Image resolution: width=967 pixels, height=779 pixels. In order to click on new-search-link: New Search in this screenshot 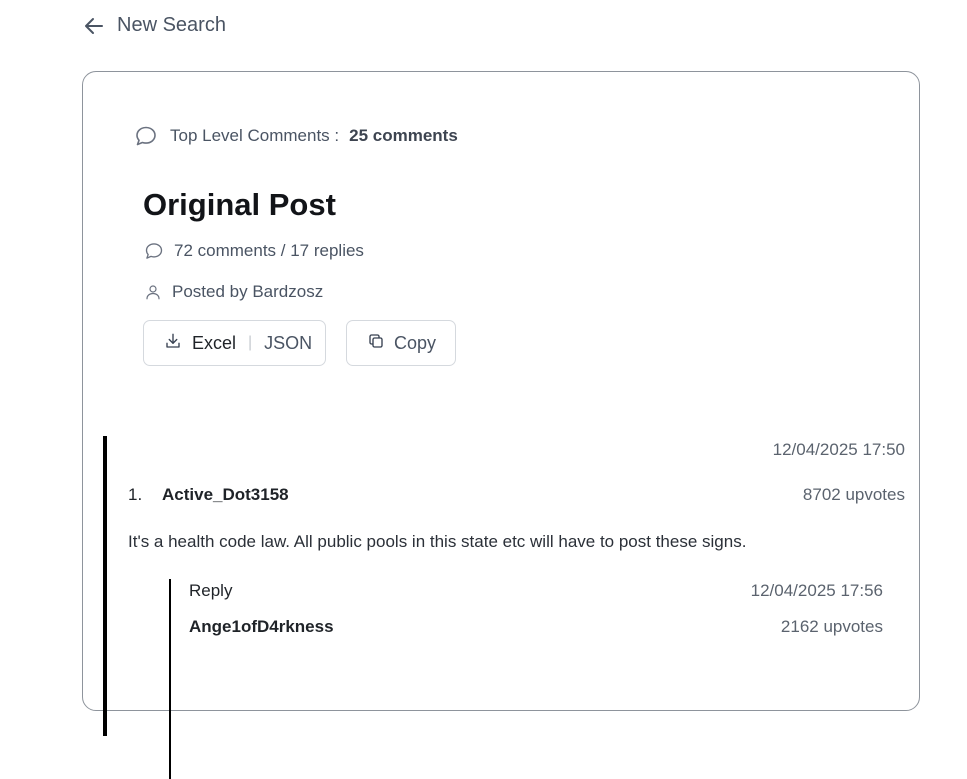, I will do `click(154, 25)`.